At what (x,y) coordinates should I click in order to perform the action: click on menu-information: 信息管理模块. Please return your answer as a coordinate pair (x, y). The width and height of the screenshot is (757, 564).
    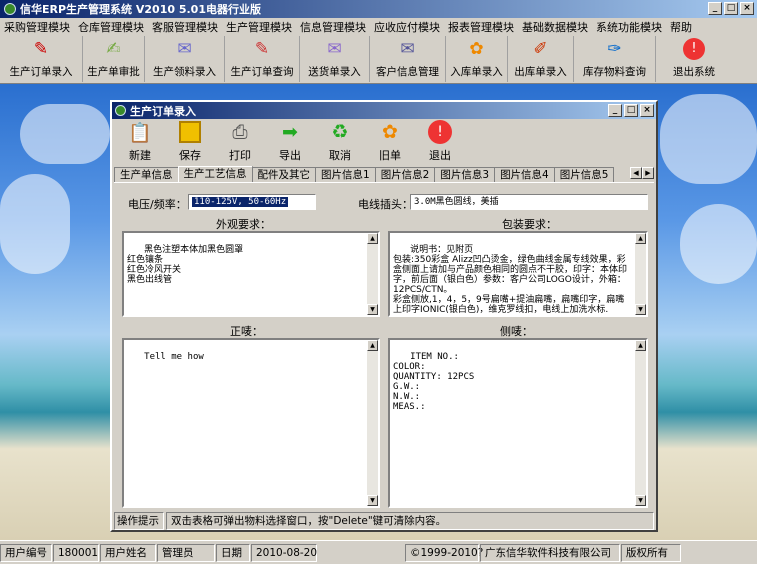
    Looking at the image, I should click on (333, 27).